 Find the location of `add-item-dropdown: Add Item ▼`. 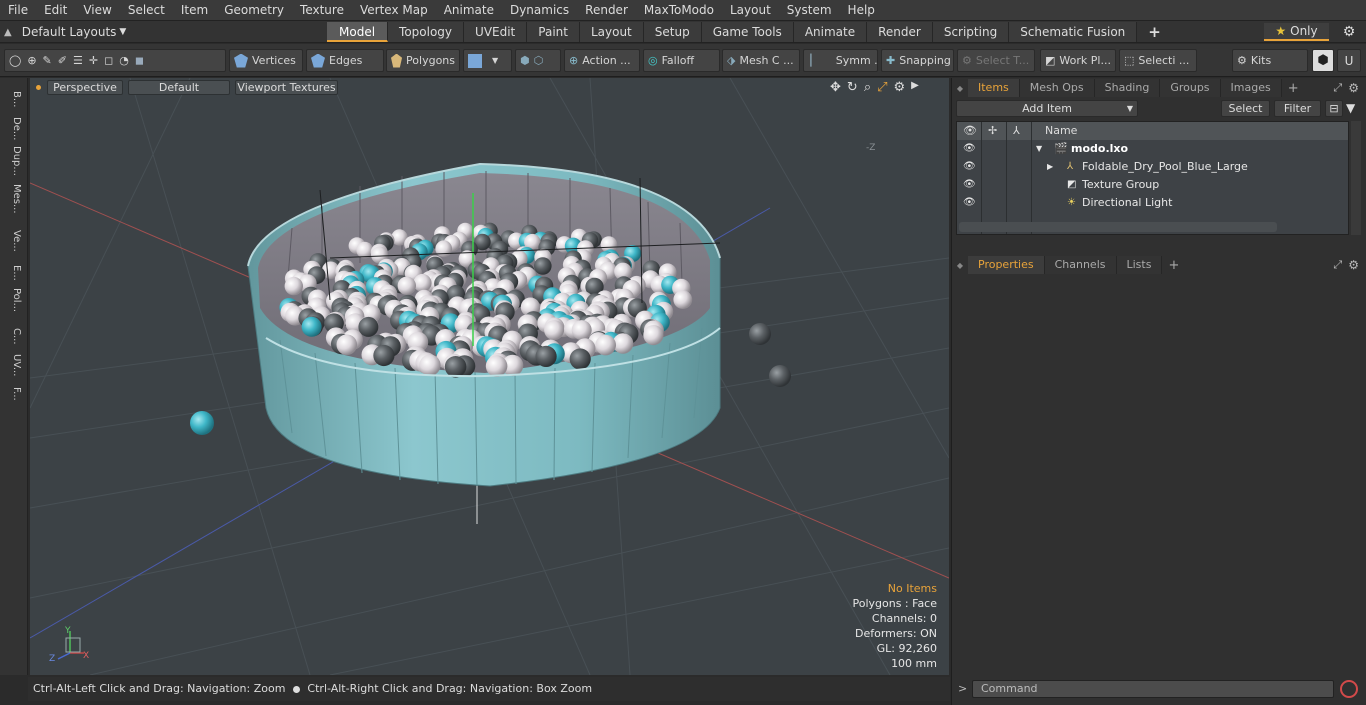

add-item-dropdown: Add Item ▼ is located at coordinates (1047, 108).